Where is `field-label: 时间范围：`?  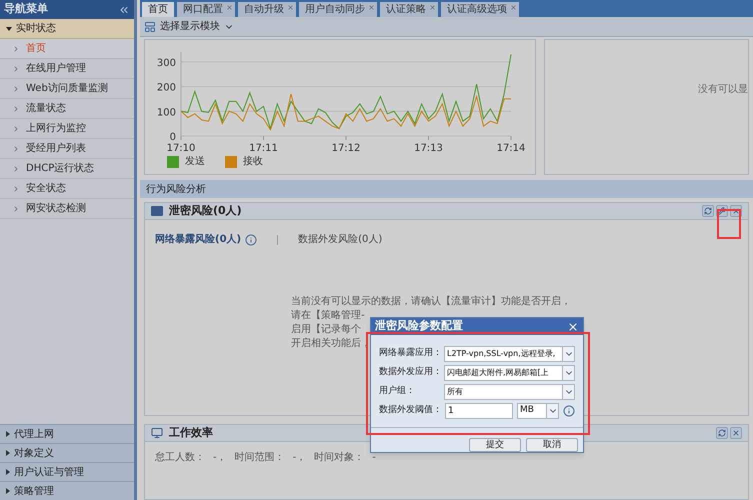
field-label: 时间范围： is located at coordinates (259, 457).